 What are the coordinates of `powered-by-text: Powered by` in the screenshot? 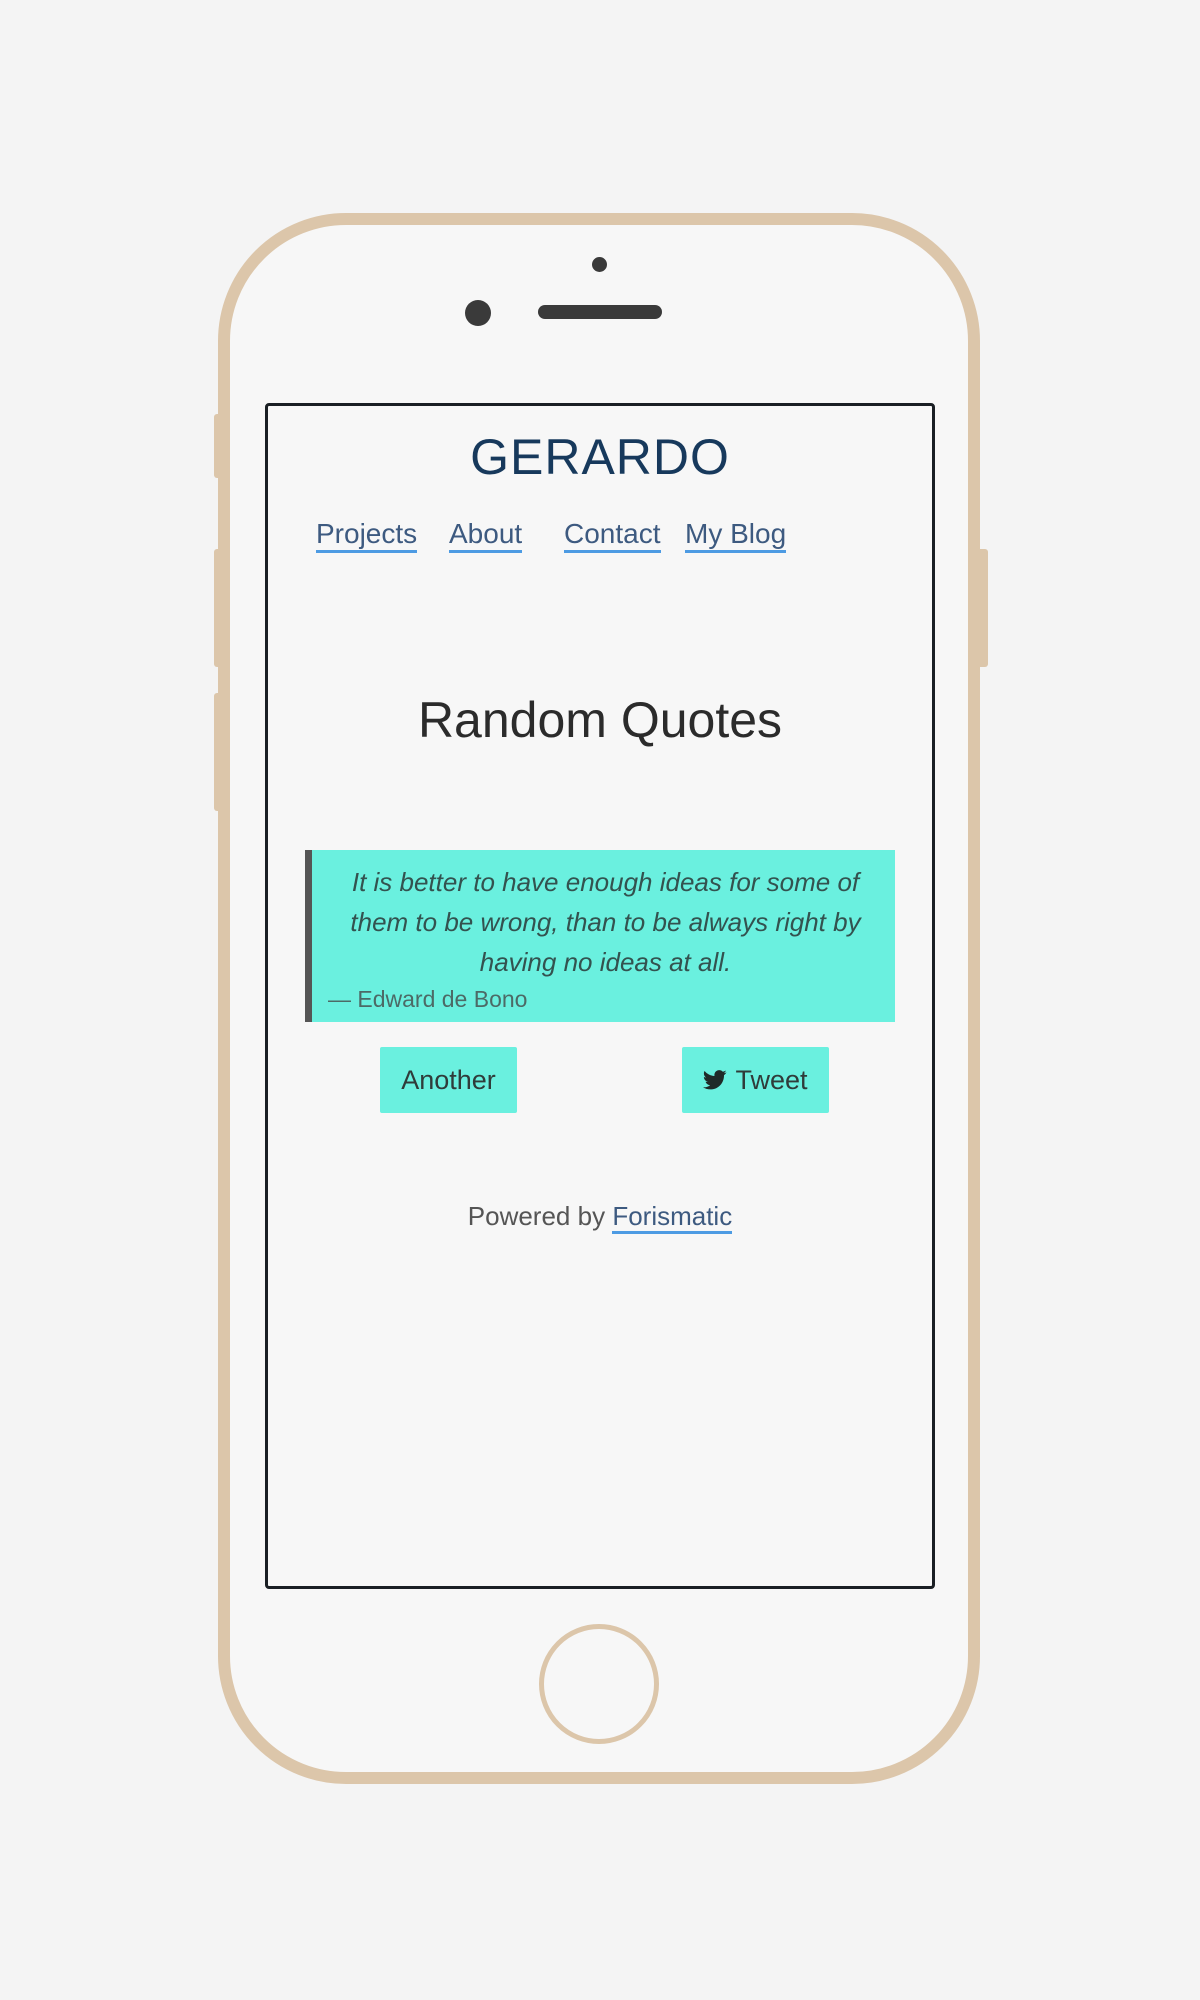 It's located at (536, 1216).